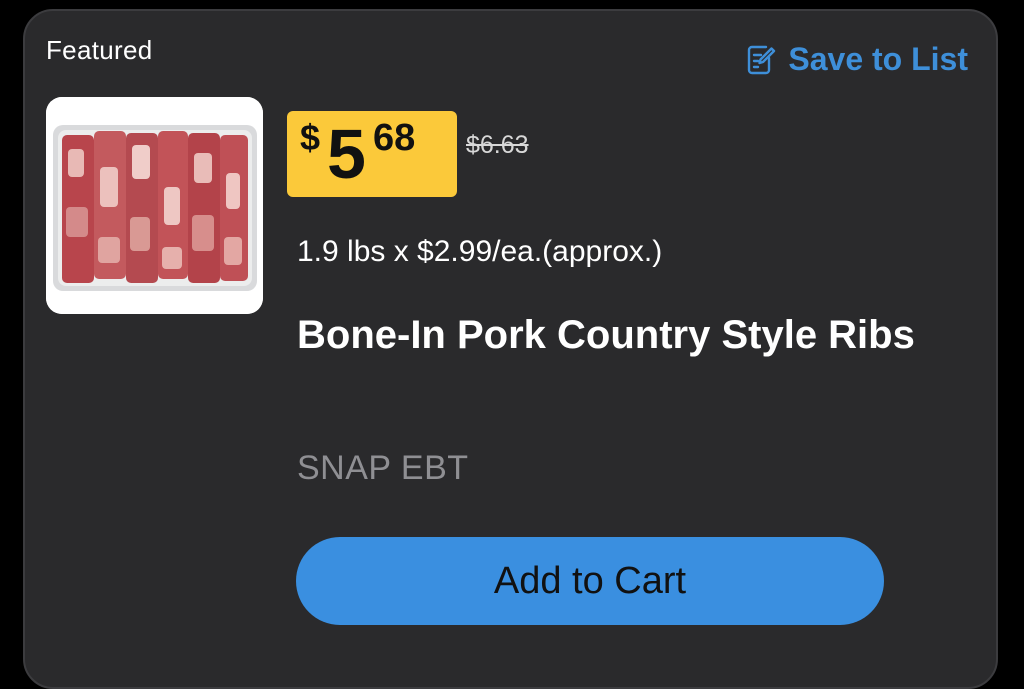  What do you see at coordinates (497, 145) in the screenshot?
I see `original-price: $6.63` at bounding box center [497, 145].